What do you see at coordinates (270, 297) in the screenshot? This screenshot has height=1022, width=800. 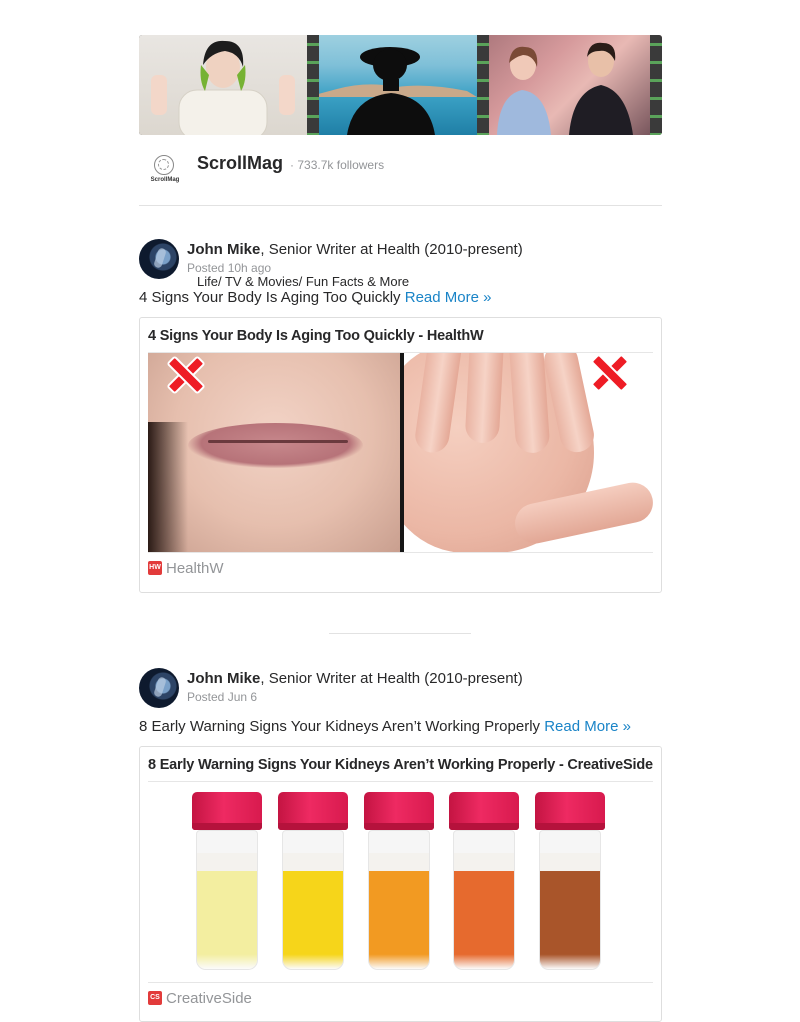 I see `post-text-body: 4 Signs Your Body Is Aging Too Quickly` at bounding box center [270, 297].